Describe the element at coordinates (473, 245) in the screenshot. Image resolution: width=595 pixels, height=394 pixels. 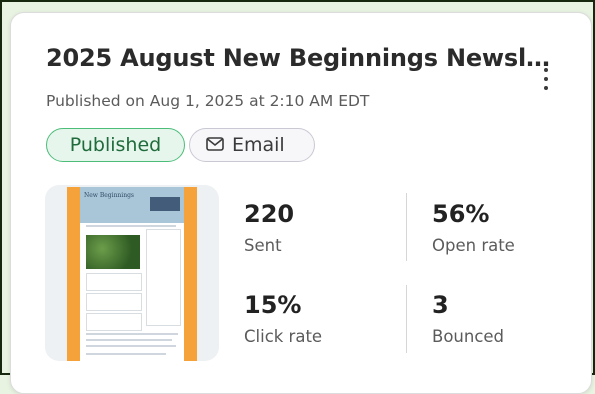
I see `open-rate-label: Open rate` at that location.